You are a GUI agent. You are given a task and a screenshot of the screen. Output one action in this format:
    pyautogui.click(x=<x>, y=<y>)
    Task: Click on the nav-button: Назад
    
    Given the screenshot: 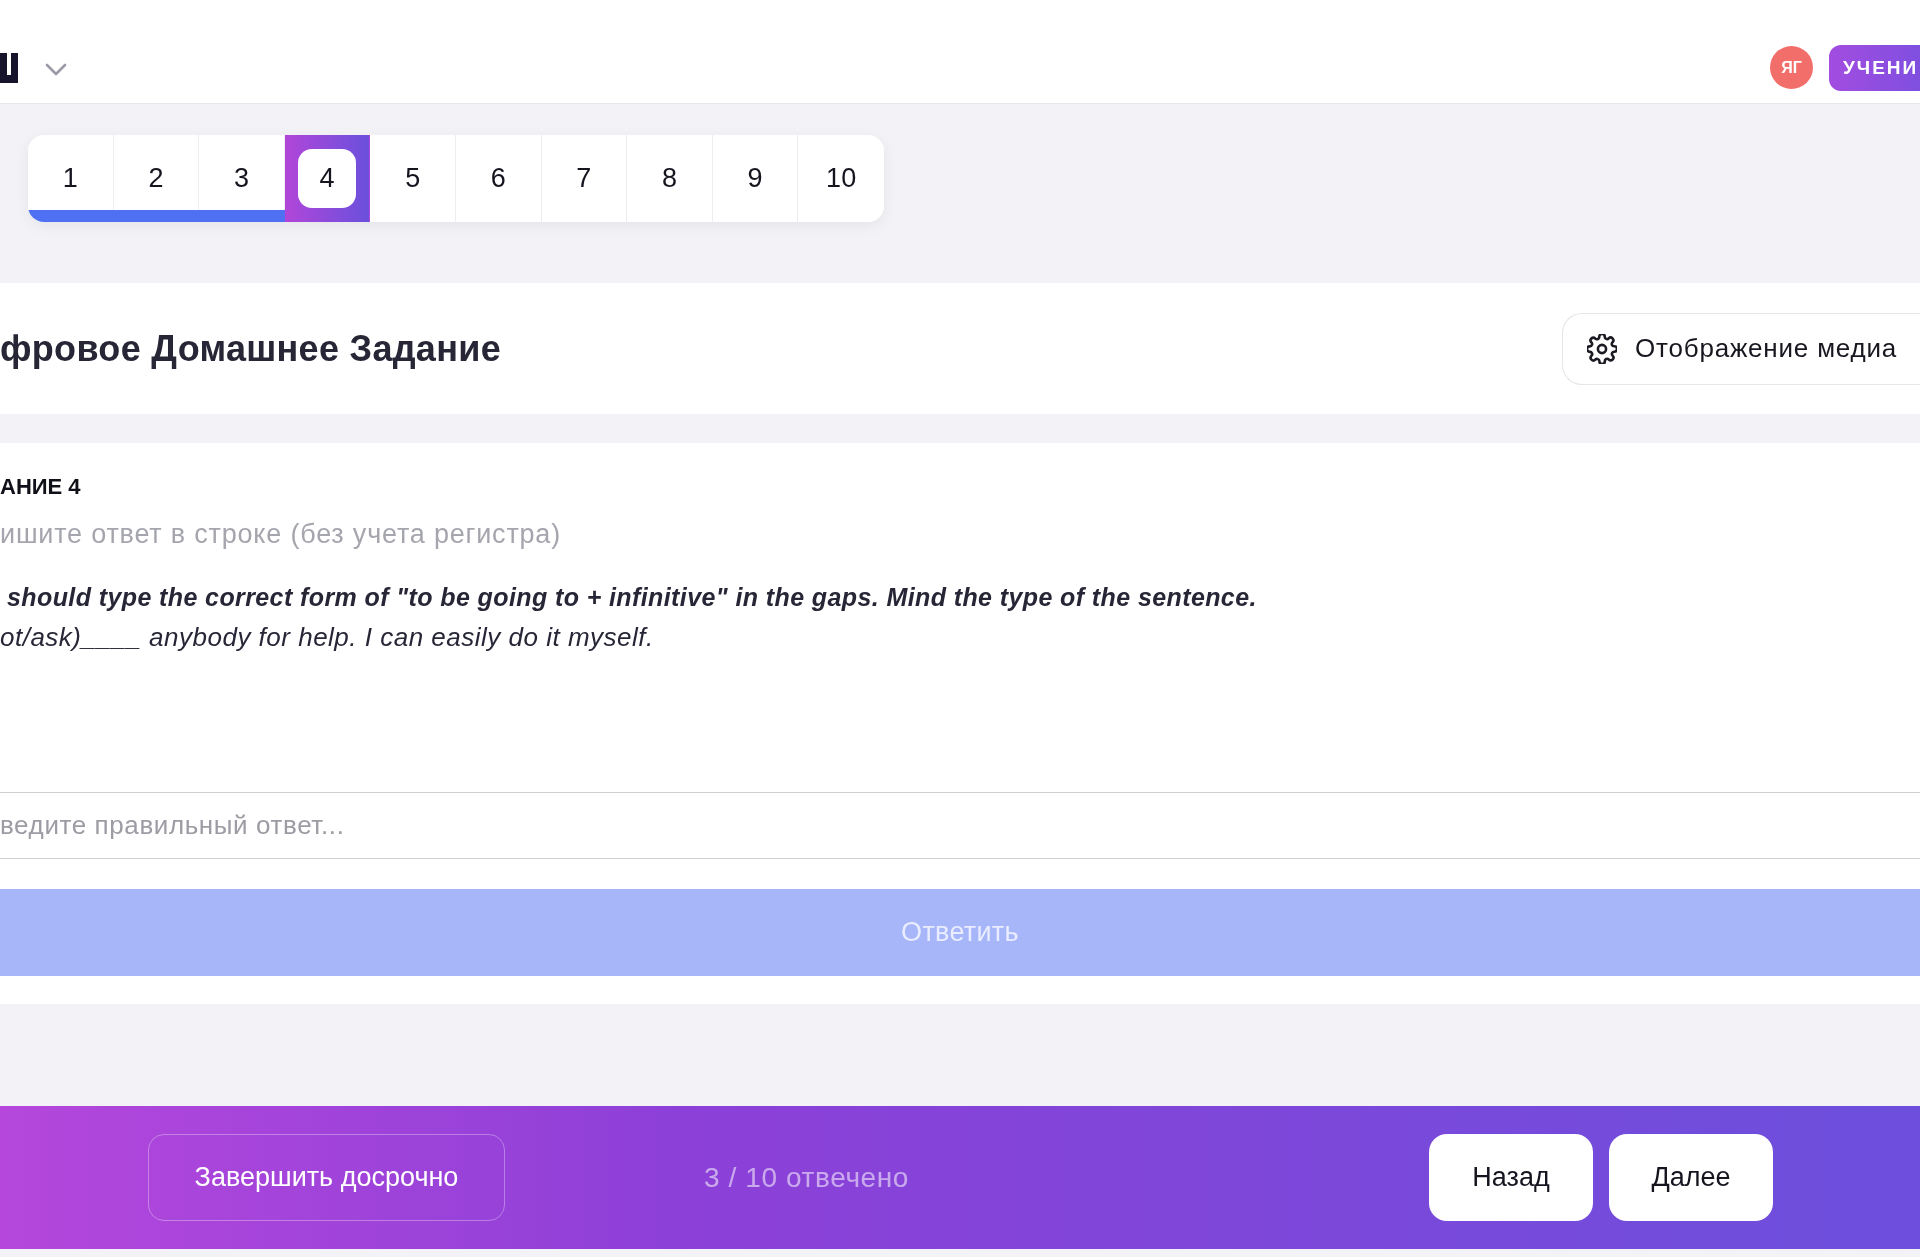 What is the action you would take?
    pyautogui.click(x=1511, y=1177)
    